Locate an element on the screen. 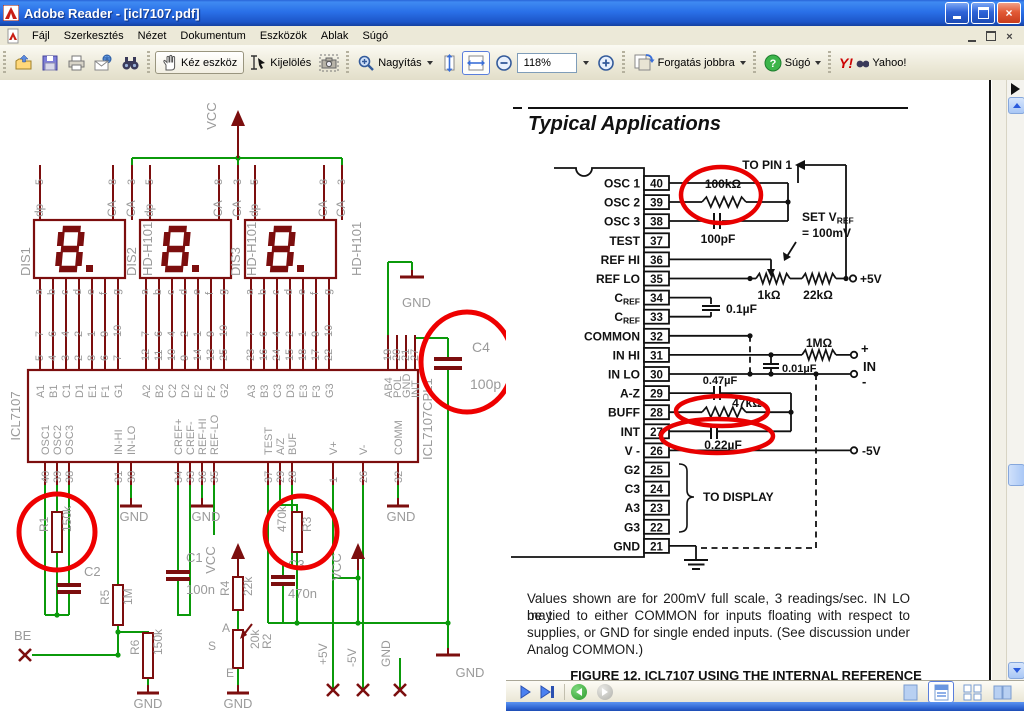 The height and width of the screenshot is (711, 1024). facing-layout-button is located at coordinates (1002, 692).